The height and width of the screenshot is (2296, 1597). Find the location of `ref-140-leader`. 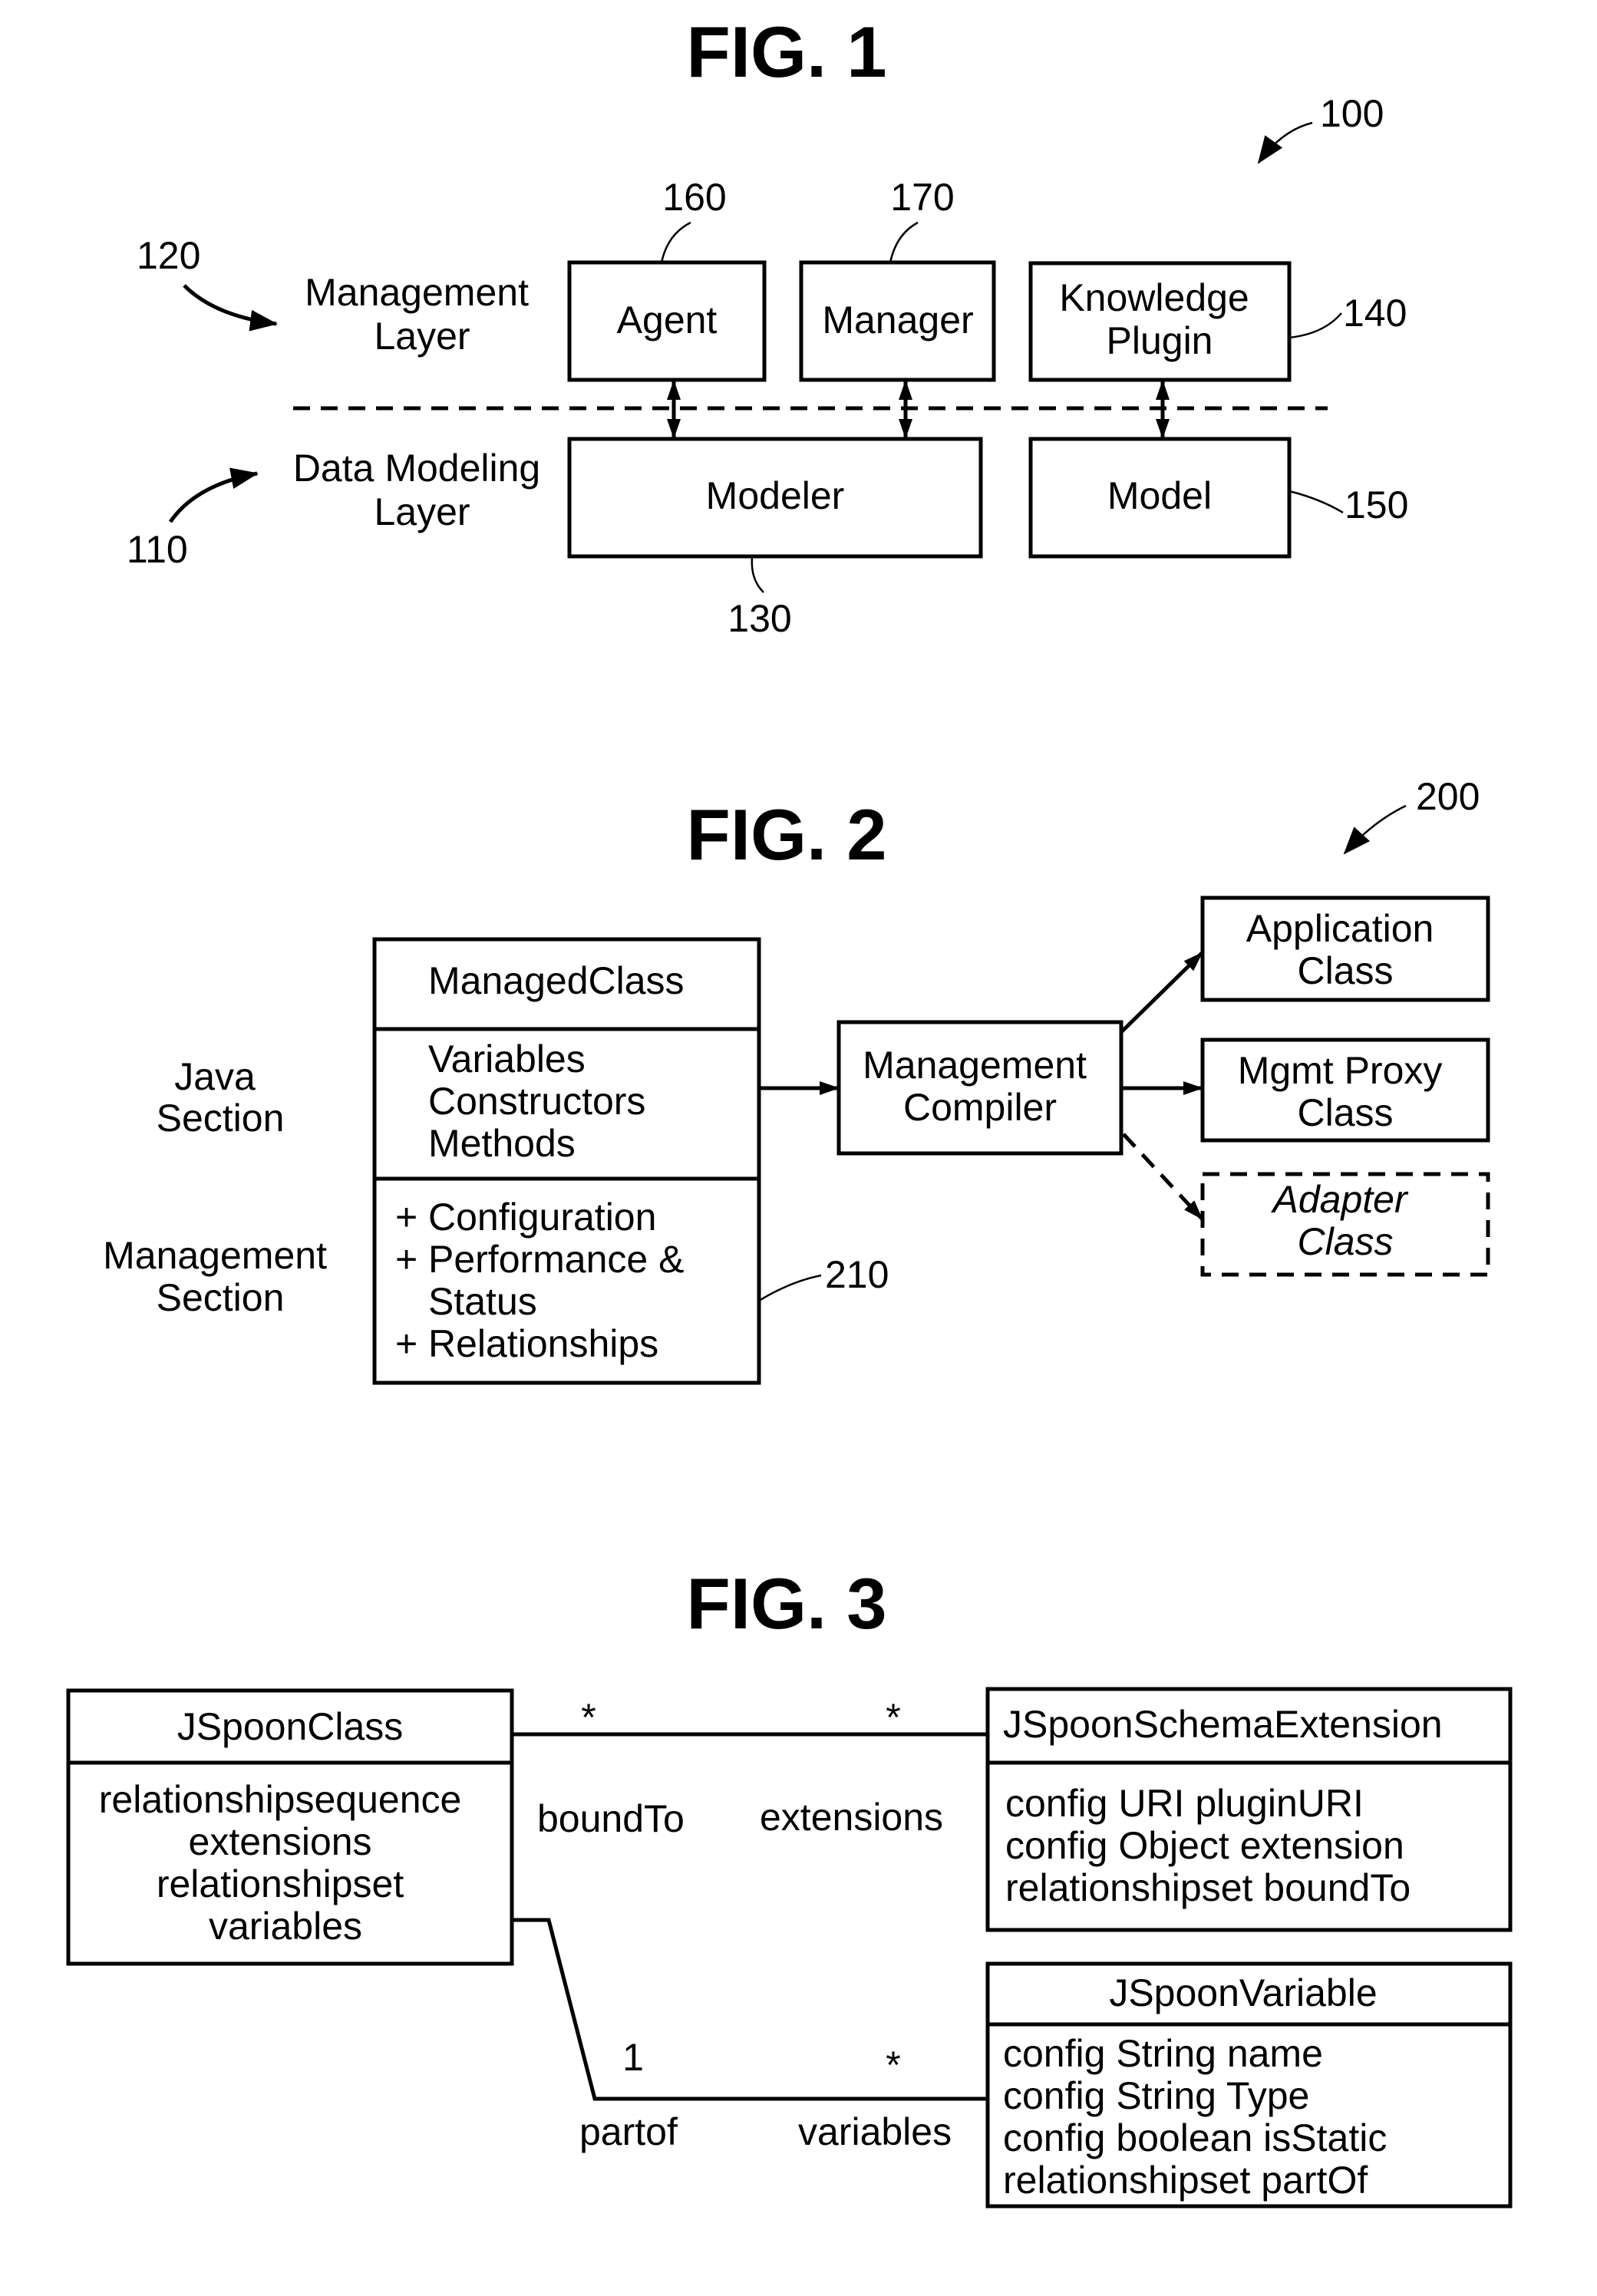

ref-140-leader is located at coordinates (1315, 325).